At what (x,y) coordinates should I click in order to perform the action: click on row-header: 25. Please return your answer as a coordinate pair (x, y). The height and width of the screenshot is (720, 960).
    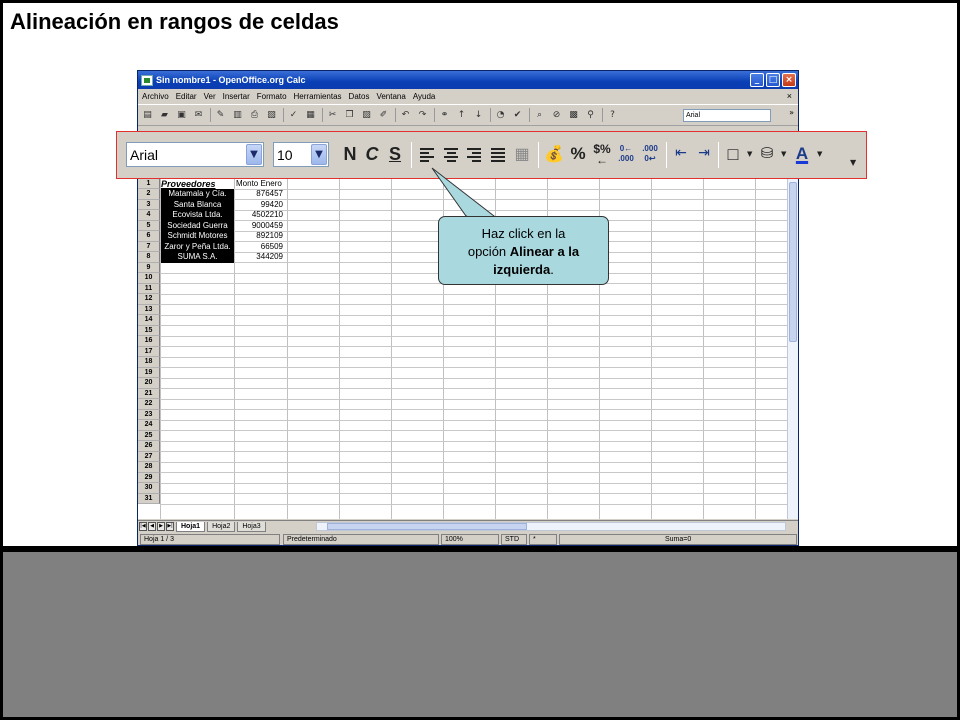
    Looking at the image, I should click on (149, 435).